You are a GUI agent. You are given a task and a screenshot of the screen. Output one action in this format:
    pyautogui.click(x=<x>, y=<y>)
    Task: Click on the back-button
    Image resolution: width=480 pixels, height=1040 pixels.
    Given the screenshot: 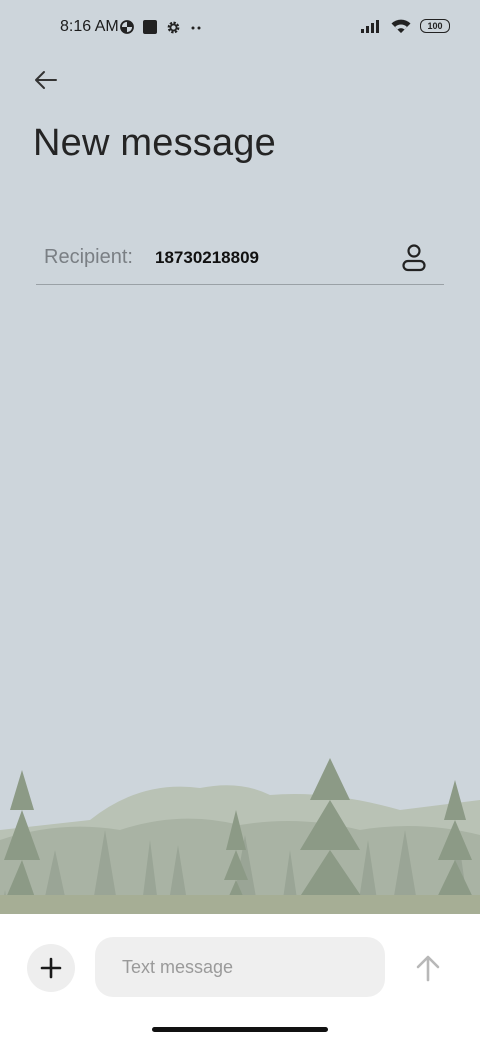 What is the action you would take?
    pyautogui.click(x=46, y=80)
    